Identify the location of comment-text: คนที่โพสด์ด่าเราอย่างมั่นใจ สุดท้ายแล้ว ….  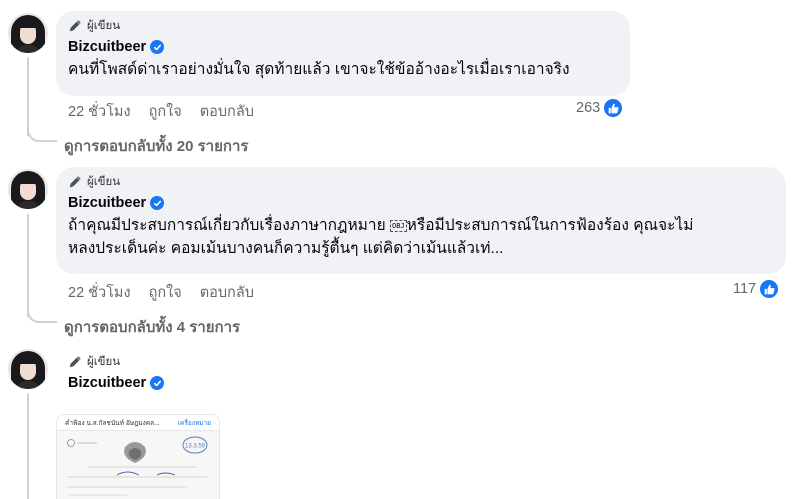
(319, 69).